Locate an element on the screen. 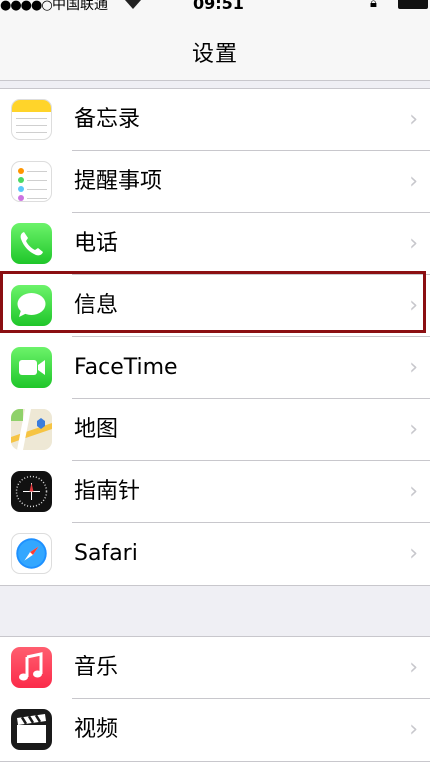 The height and width of the screenshot is (762, 430). row-label: Safari is located at coordinates (106, 553).